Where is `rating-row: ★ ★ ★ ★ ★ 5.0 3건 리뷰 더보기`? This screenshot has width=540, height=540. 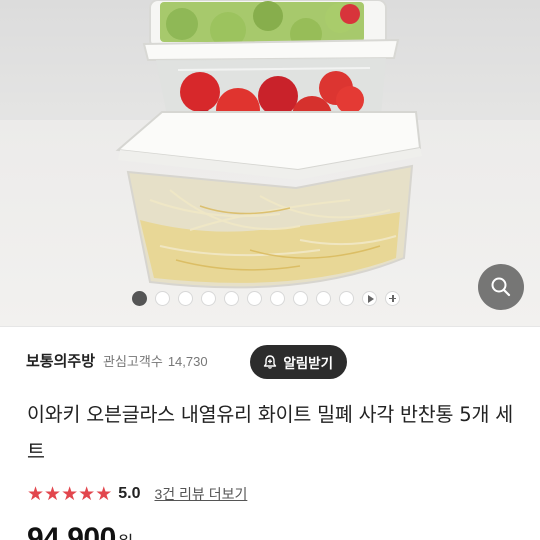
rating-row: ★ ★ ★ ★ ★ 5.0 3건 리뷰 더보기 is located at coordinates (137, 494).